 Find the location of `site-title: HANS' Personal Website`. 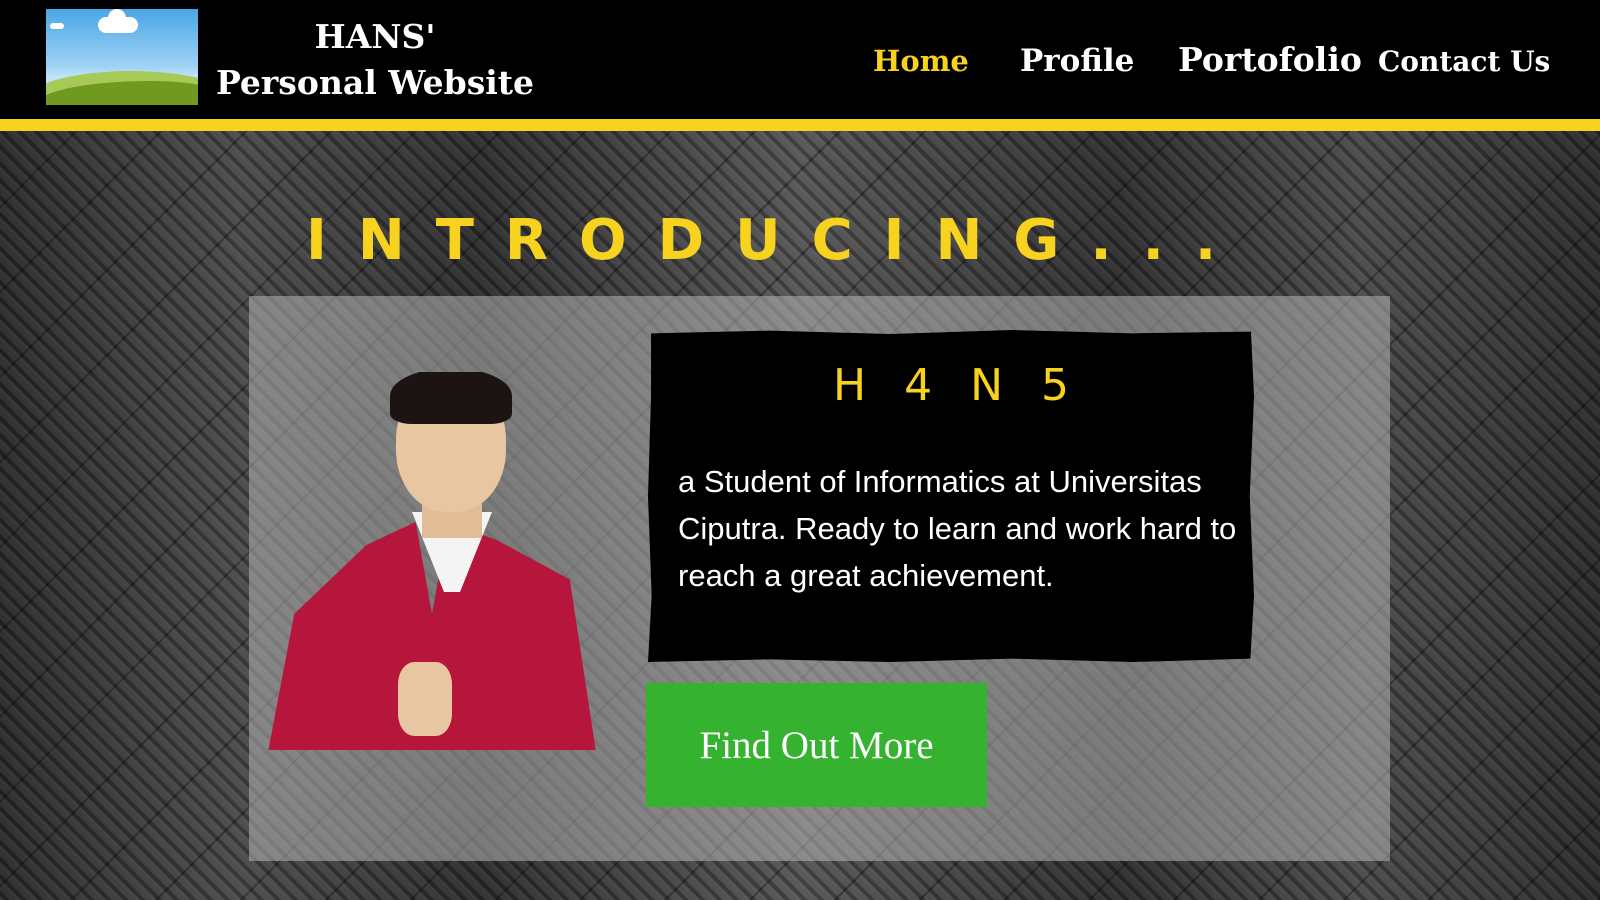

site-title: HANS' Personal Website is located at coordinates (375, 60).